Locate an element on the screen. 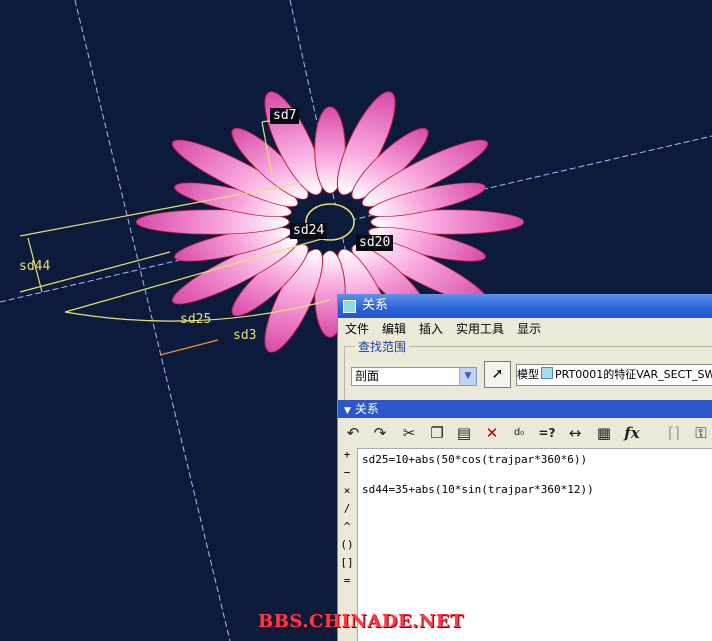 The image size is (712, 641). verify-icon: ▦ is located at coordinates (604, 433).